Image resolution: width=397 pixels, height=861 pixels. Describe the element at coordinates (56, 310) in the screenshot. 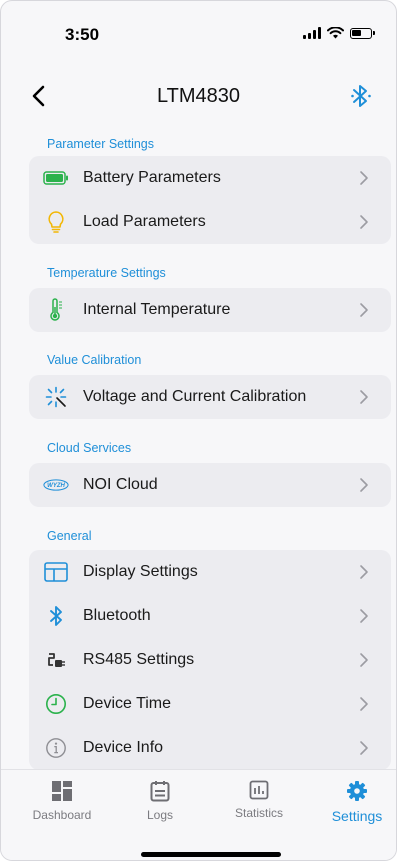

I see `thermometer-icon` at that location.